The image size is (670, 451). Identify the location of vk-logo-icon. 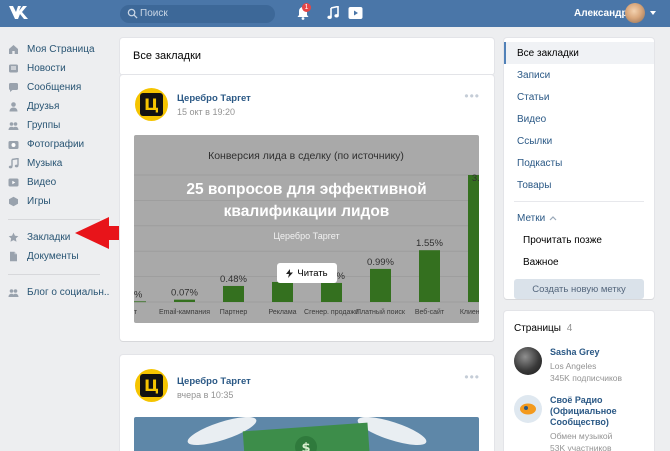
(19, 13).